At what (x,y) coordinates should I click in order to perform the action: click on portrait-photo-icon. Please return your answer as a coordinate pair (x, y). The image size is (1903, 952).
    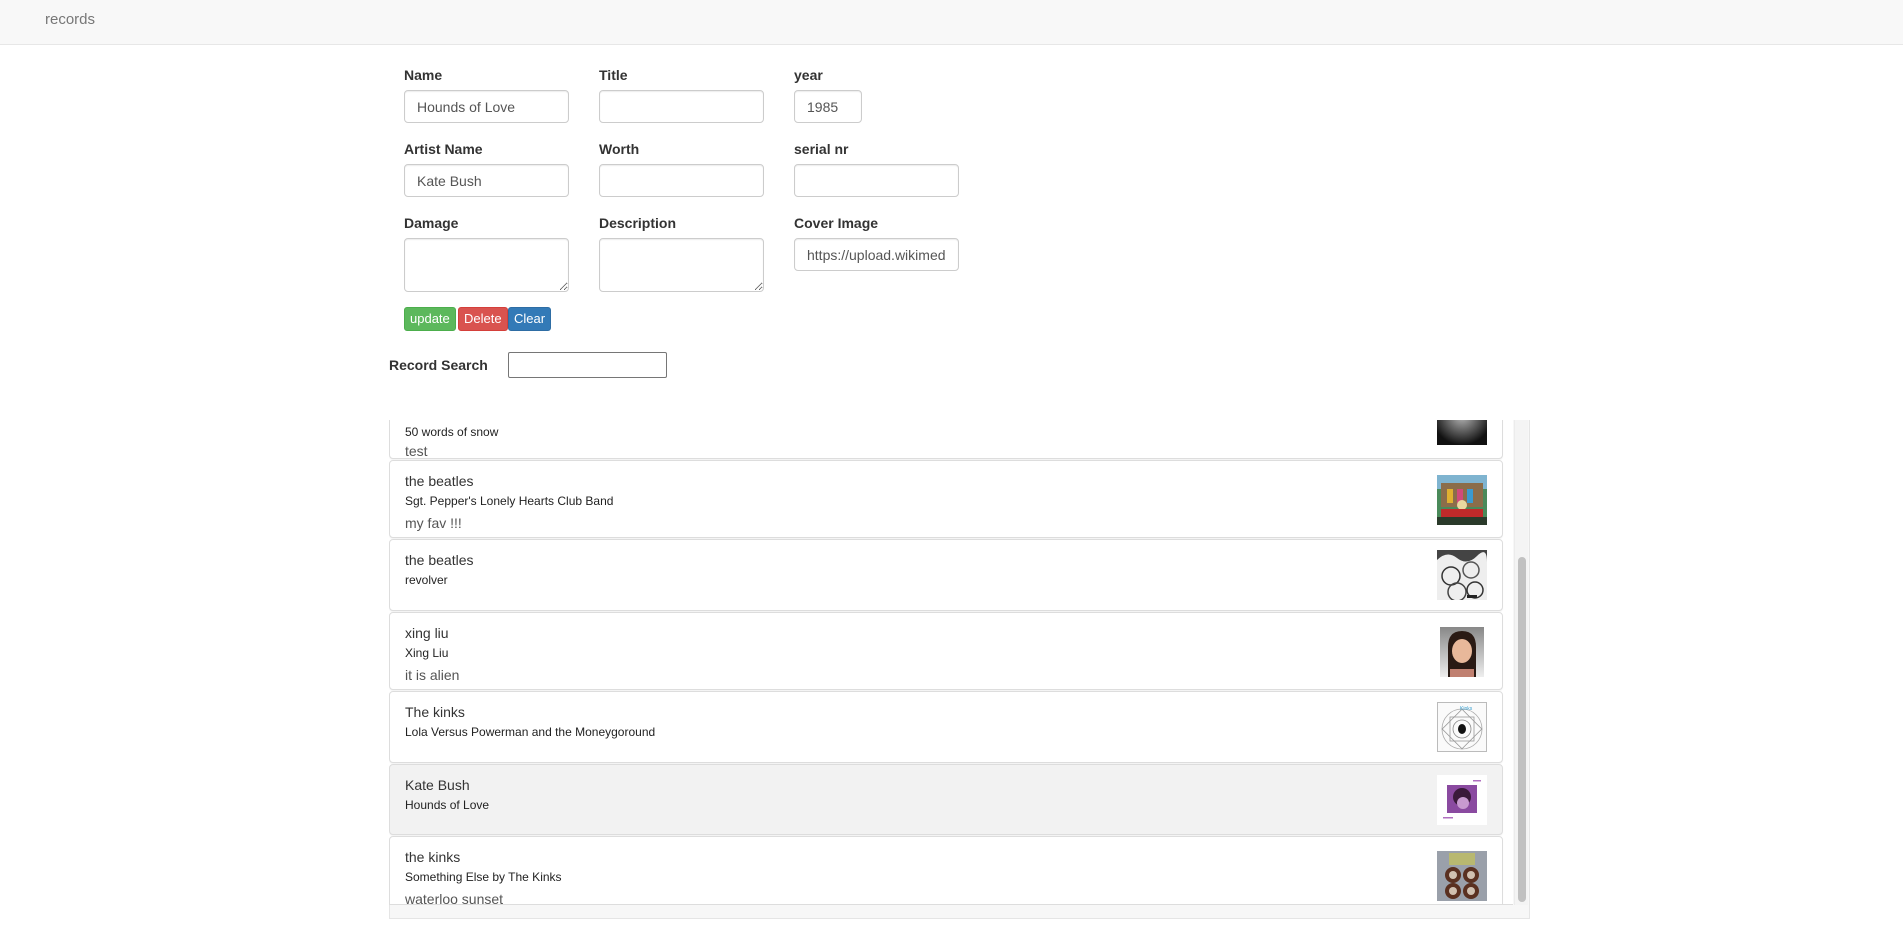
    Looking at the image, I should click on (1462, 652).